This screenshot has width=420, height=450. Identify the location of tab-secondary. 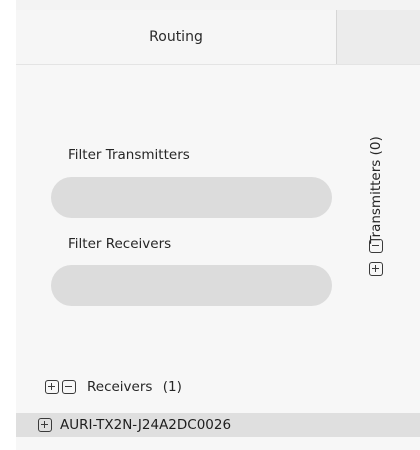
(378, 37).